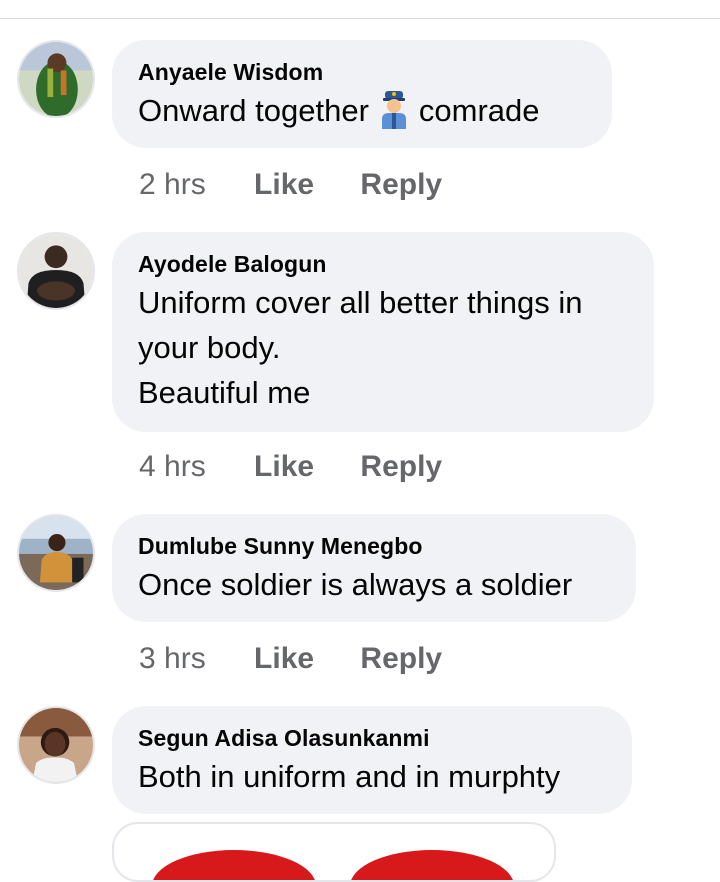  I want to click on comment-actions: 4 hrs Like Reply, so click(290, 467).